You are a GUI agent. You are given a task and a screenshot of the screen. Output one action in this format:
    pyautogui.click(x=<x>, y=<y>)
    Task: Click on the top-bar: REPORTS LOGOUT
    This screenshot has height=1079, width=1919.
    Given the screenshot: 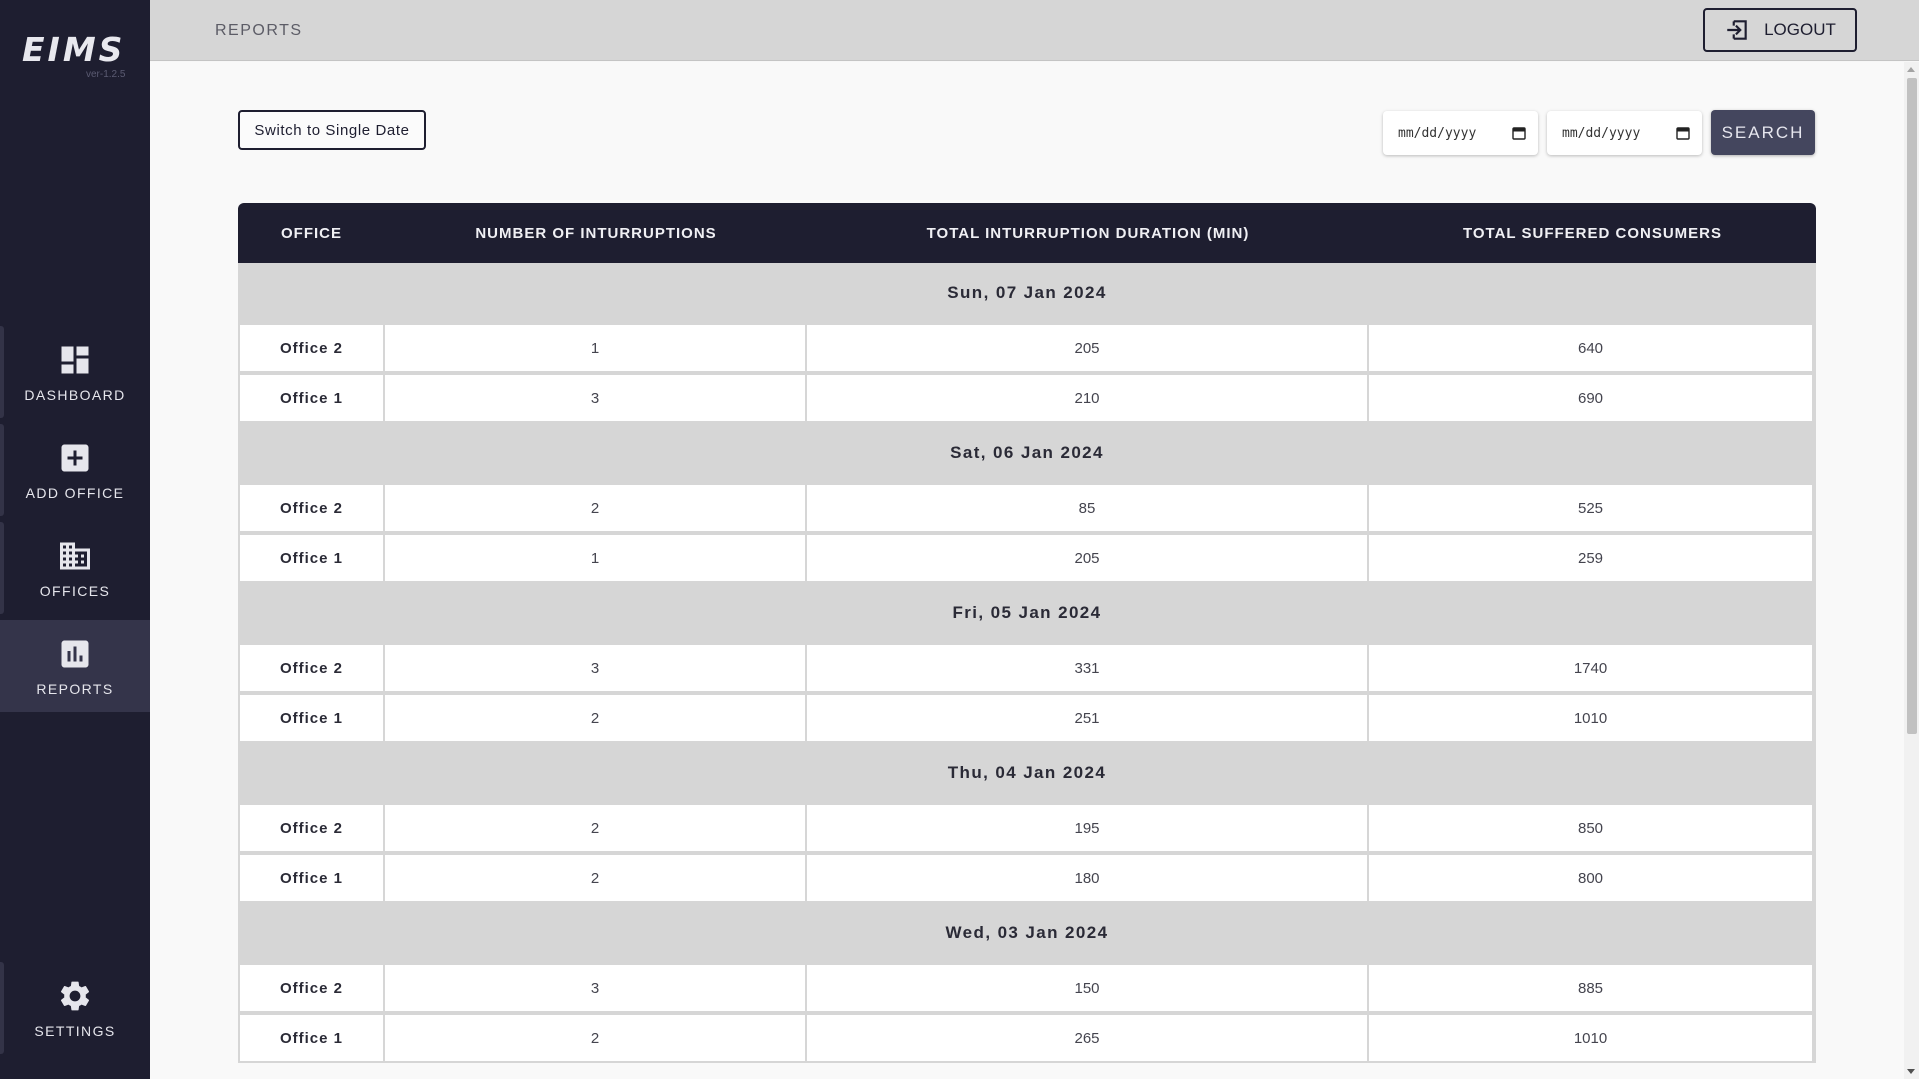 What is the action you would take?
    pyautogui.click(x=1034, y=30)
    